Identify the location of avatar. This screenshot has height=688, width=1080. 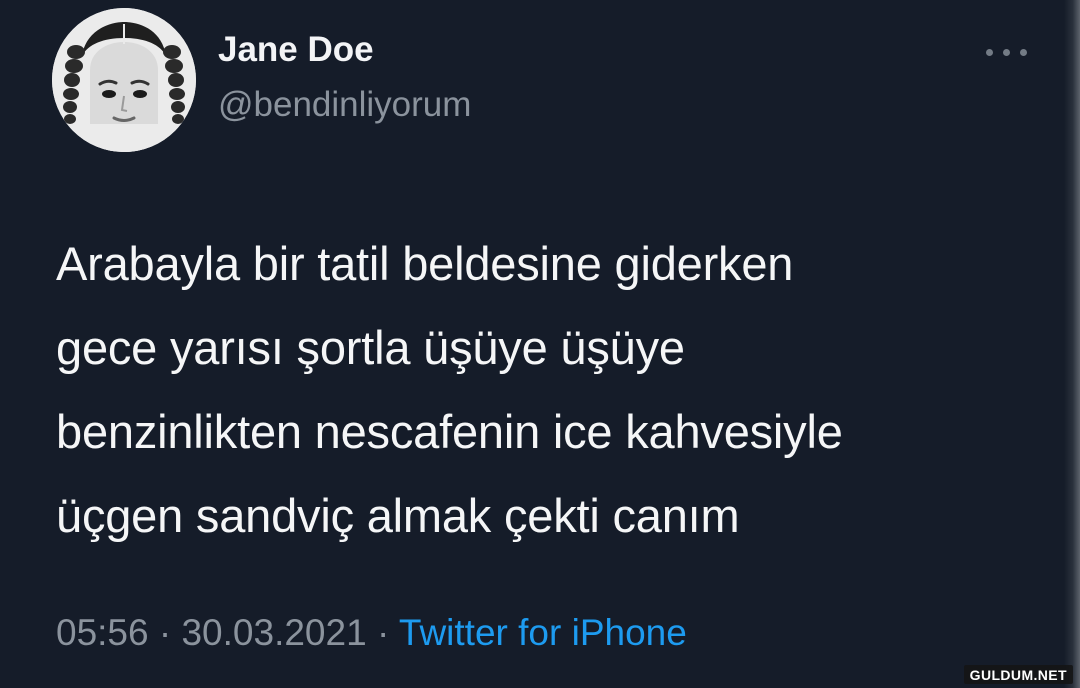
(124, 80).